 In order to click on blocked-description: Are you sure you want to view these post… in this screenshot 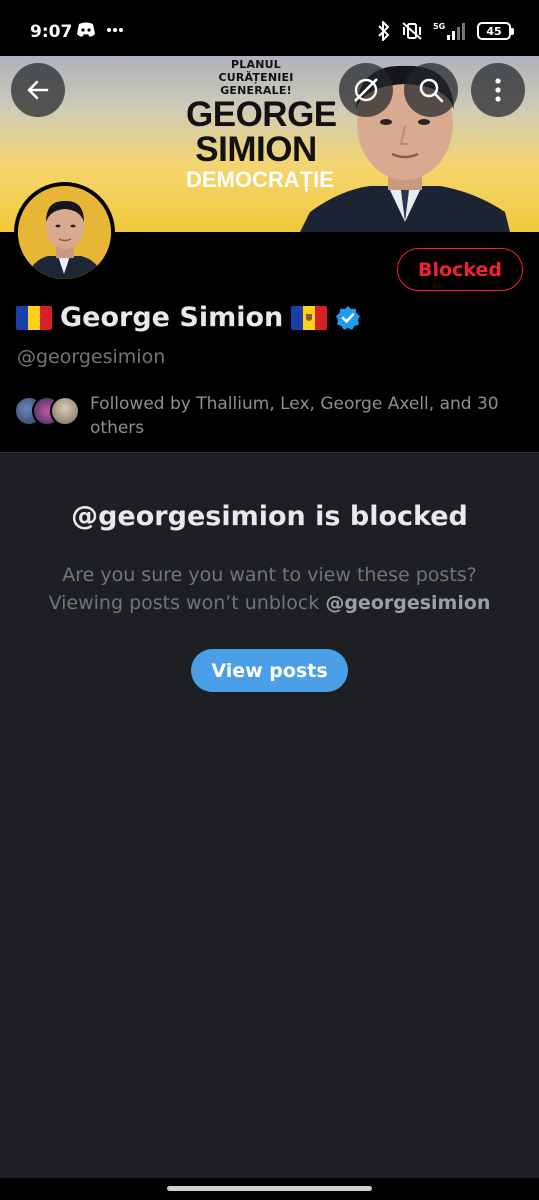, I will do `click(269, 589)`.